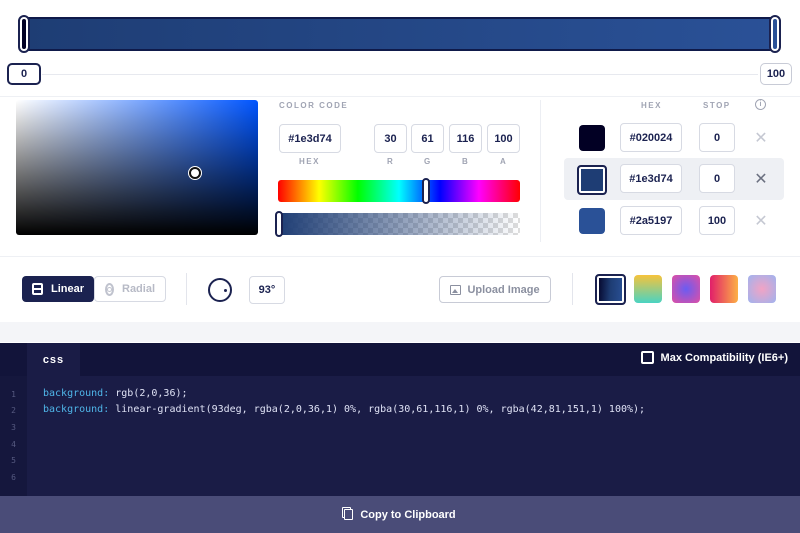  What do you see at coordinates (456, 289) in the screenshot?
I see `image-icon` at bounding box center [456, 289].